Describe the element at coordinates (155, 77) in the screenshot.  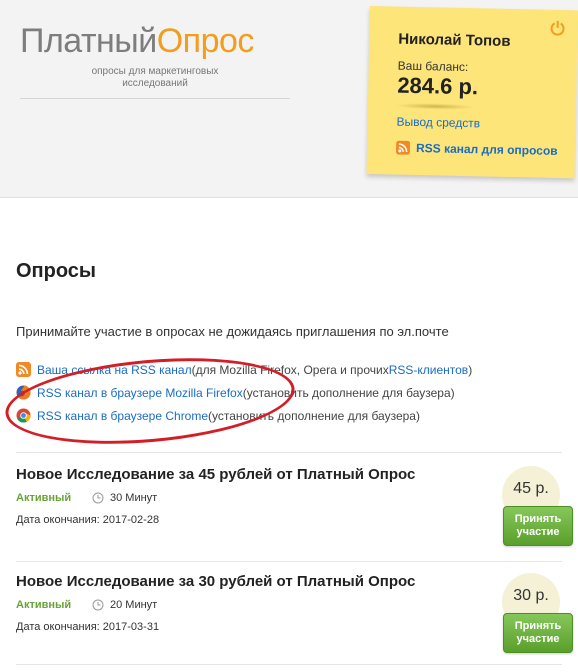
I see `site-tagline: опросы для маркетинговых исследований` at that location.